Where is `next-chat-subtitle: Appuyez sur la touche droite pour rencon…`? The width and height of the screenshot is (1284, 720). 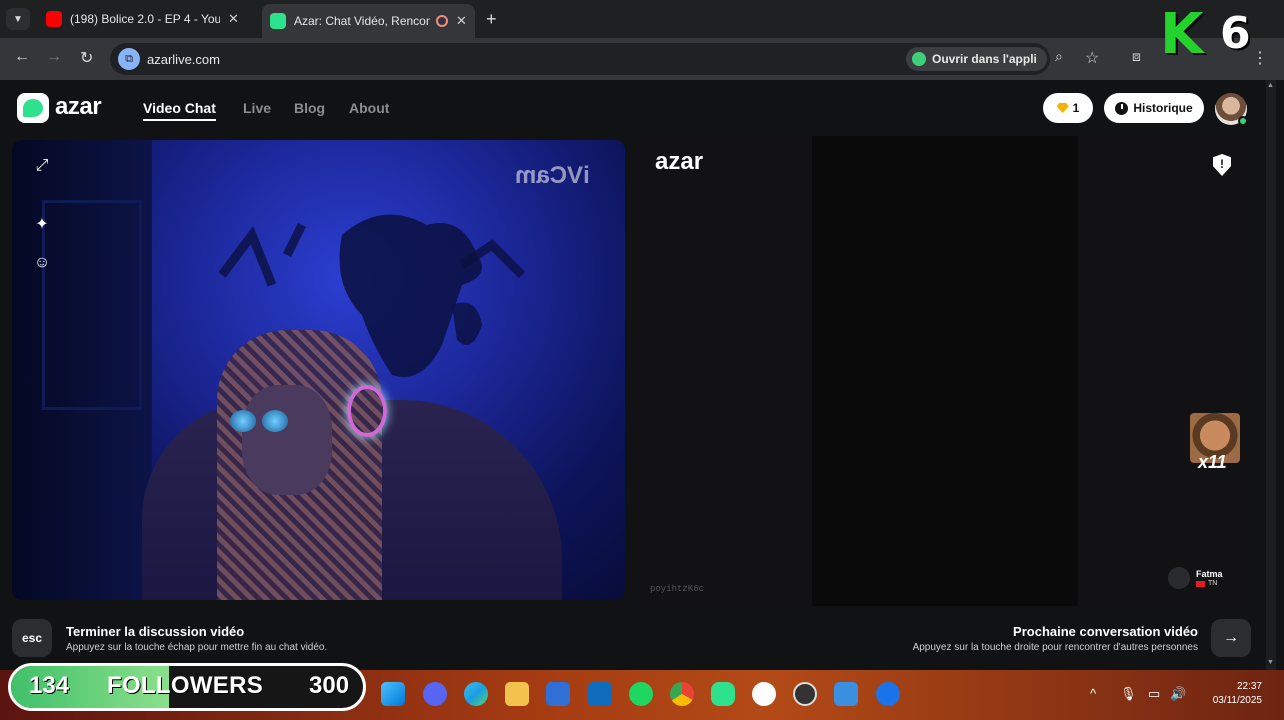
next-chat-subtitle: Appuyez sur la touche droite pour rencon… is located at coordinates (1055, 647).